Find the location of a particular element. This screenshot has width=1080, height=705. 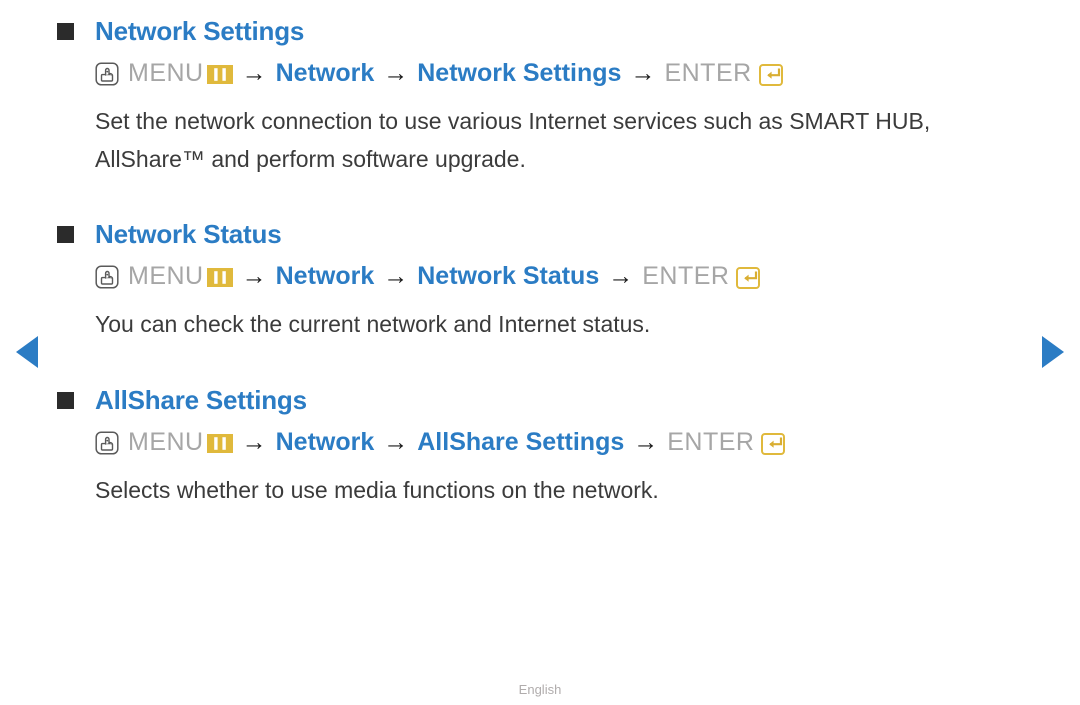

section-title: Network Settings is located at coordinates (200, 31).